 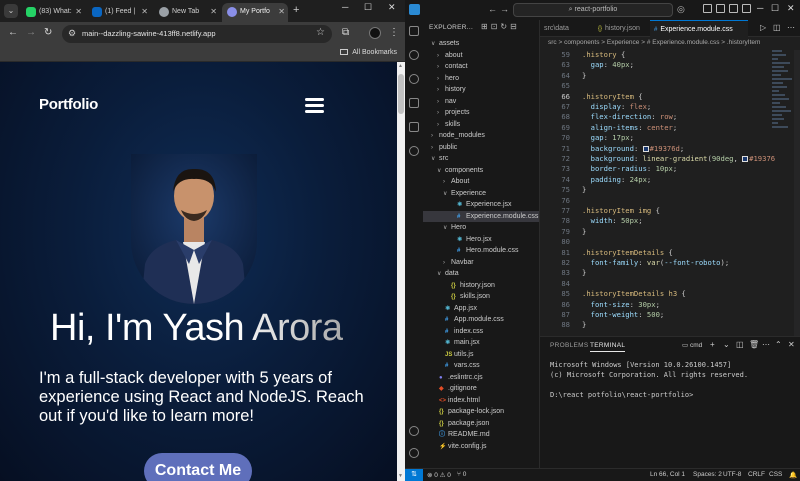 What do you see at coordinates (778, 344) in the screenshot?
I see `maximize-panel-icon: ⌃` at bounding box center [778, 344].